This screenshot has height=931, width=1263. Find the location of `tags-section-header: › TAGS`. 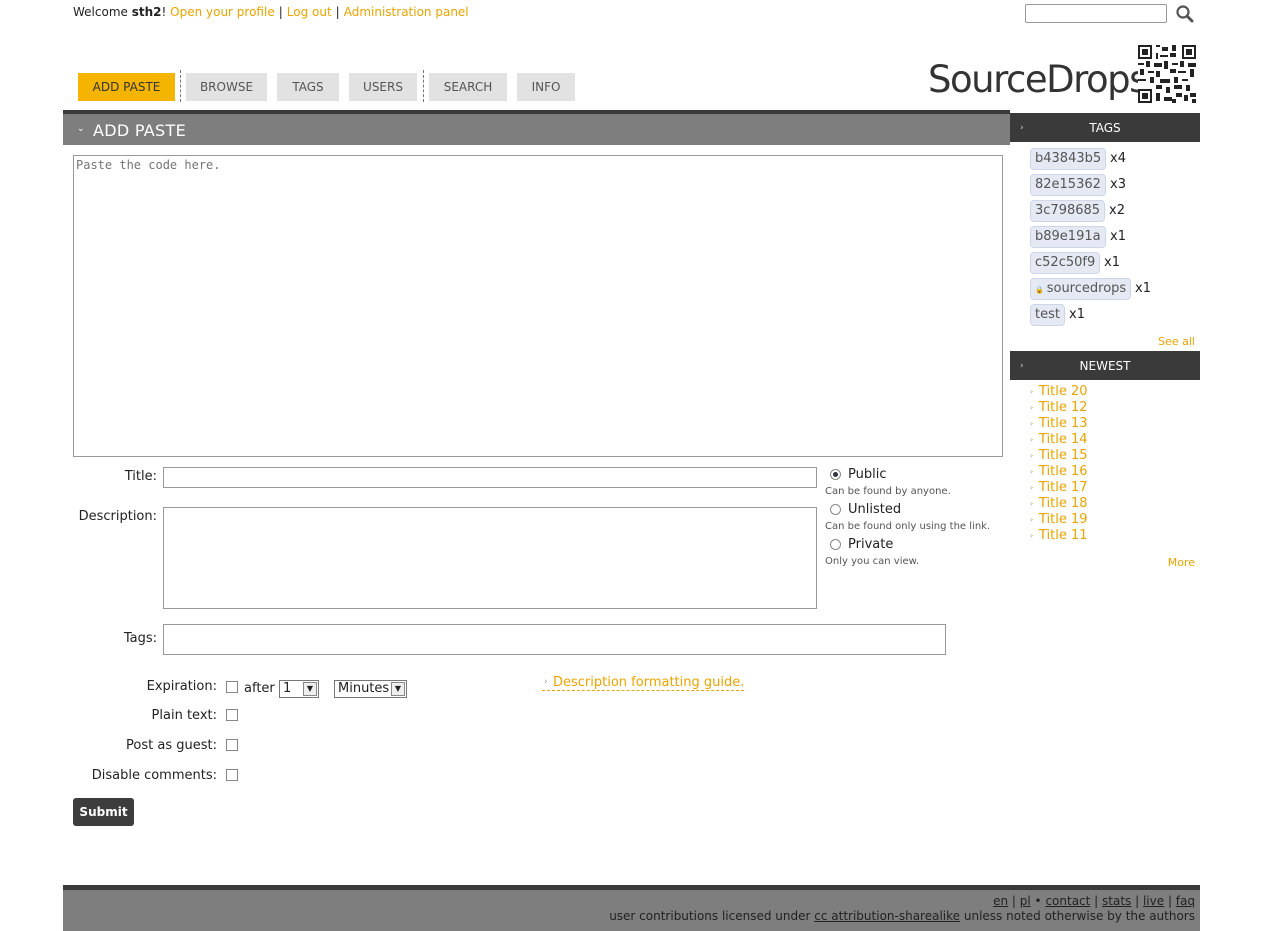

tags-section-header: › TAGS is located at coordinates (1105, 127).